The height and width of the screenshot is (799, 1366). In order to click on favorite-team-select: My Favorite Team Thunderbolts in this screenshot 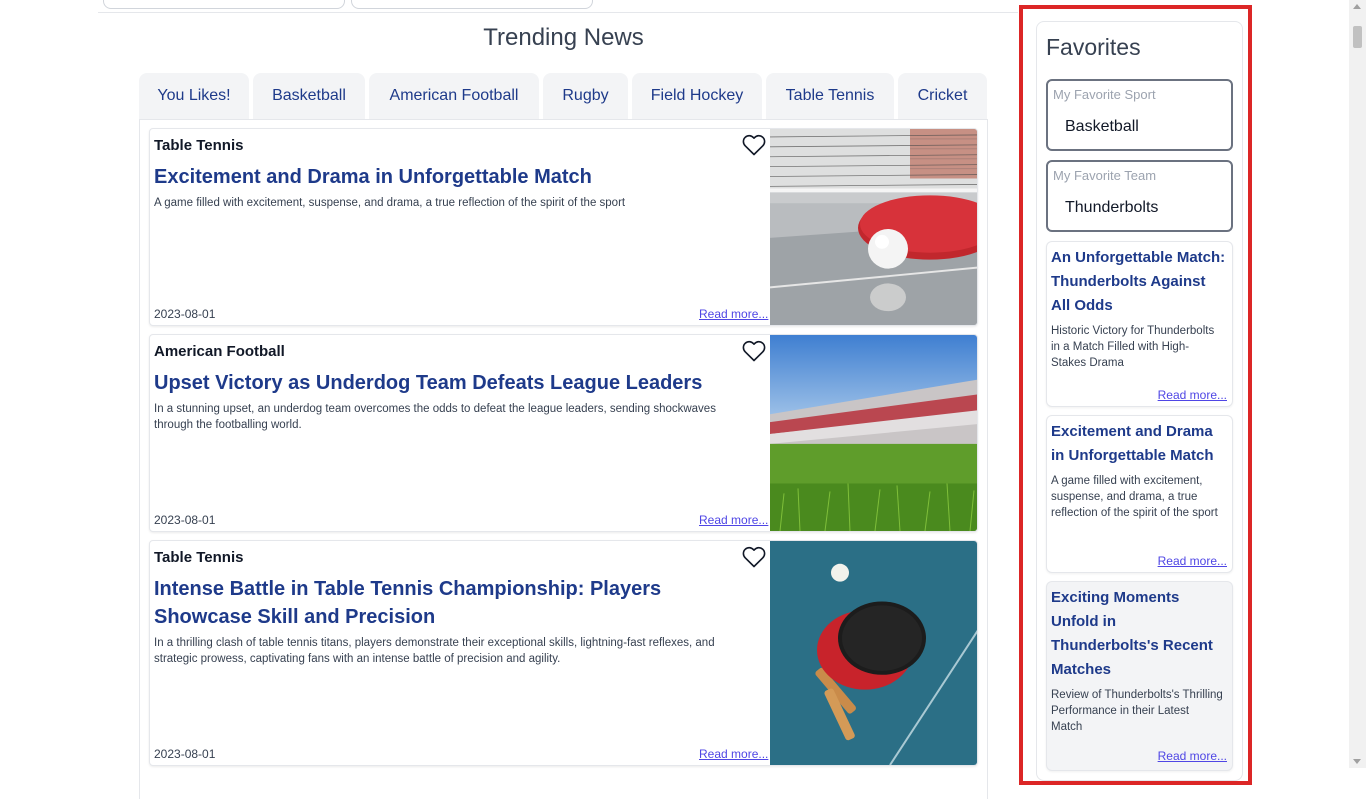, I will do `click(1139, 196)`.